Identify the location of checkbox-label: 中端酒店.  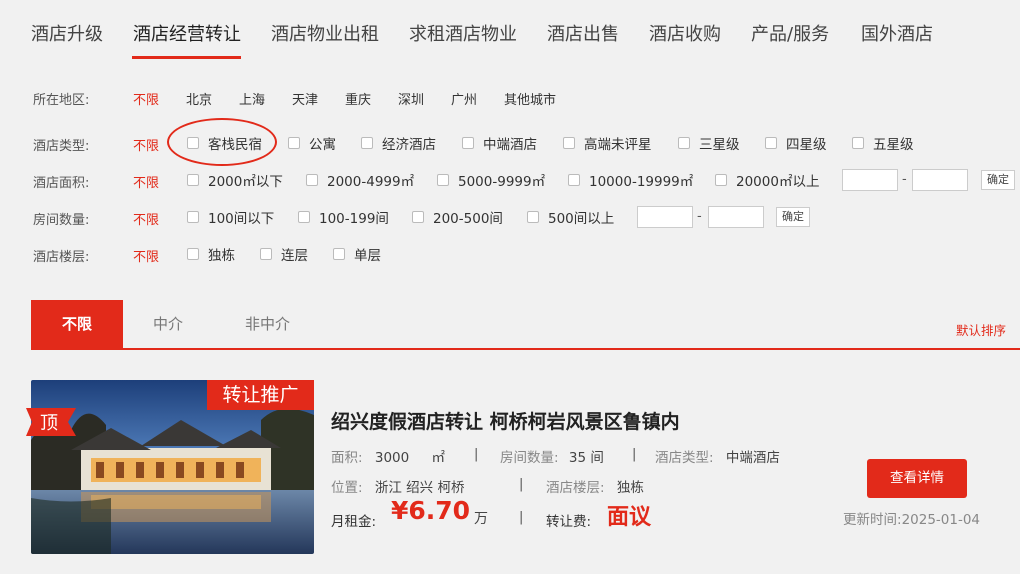
(510, 145).